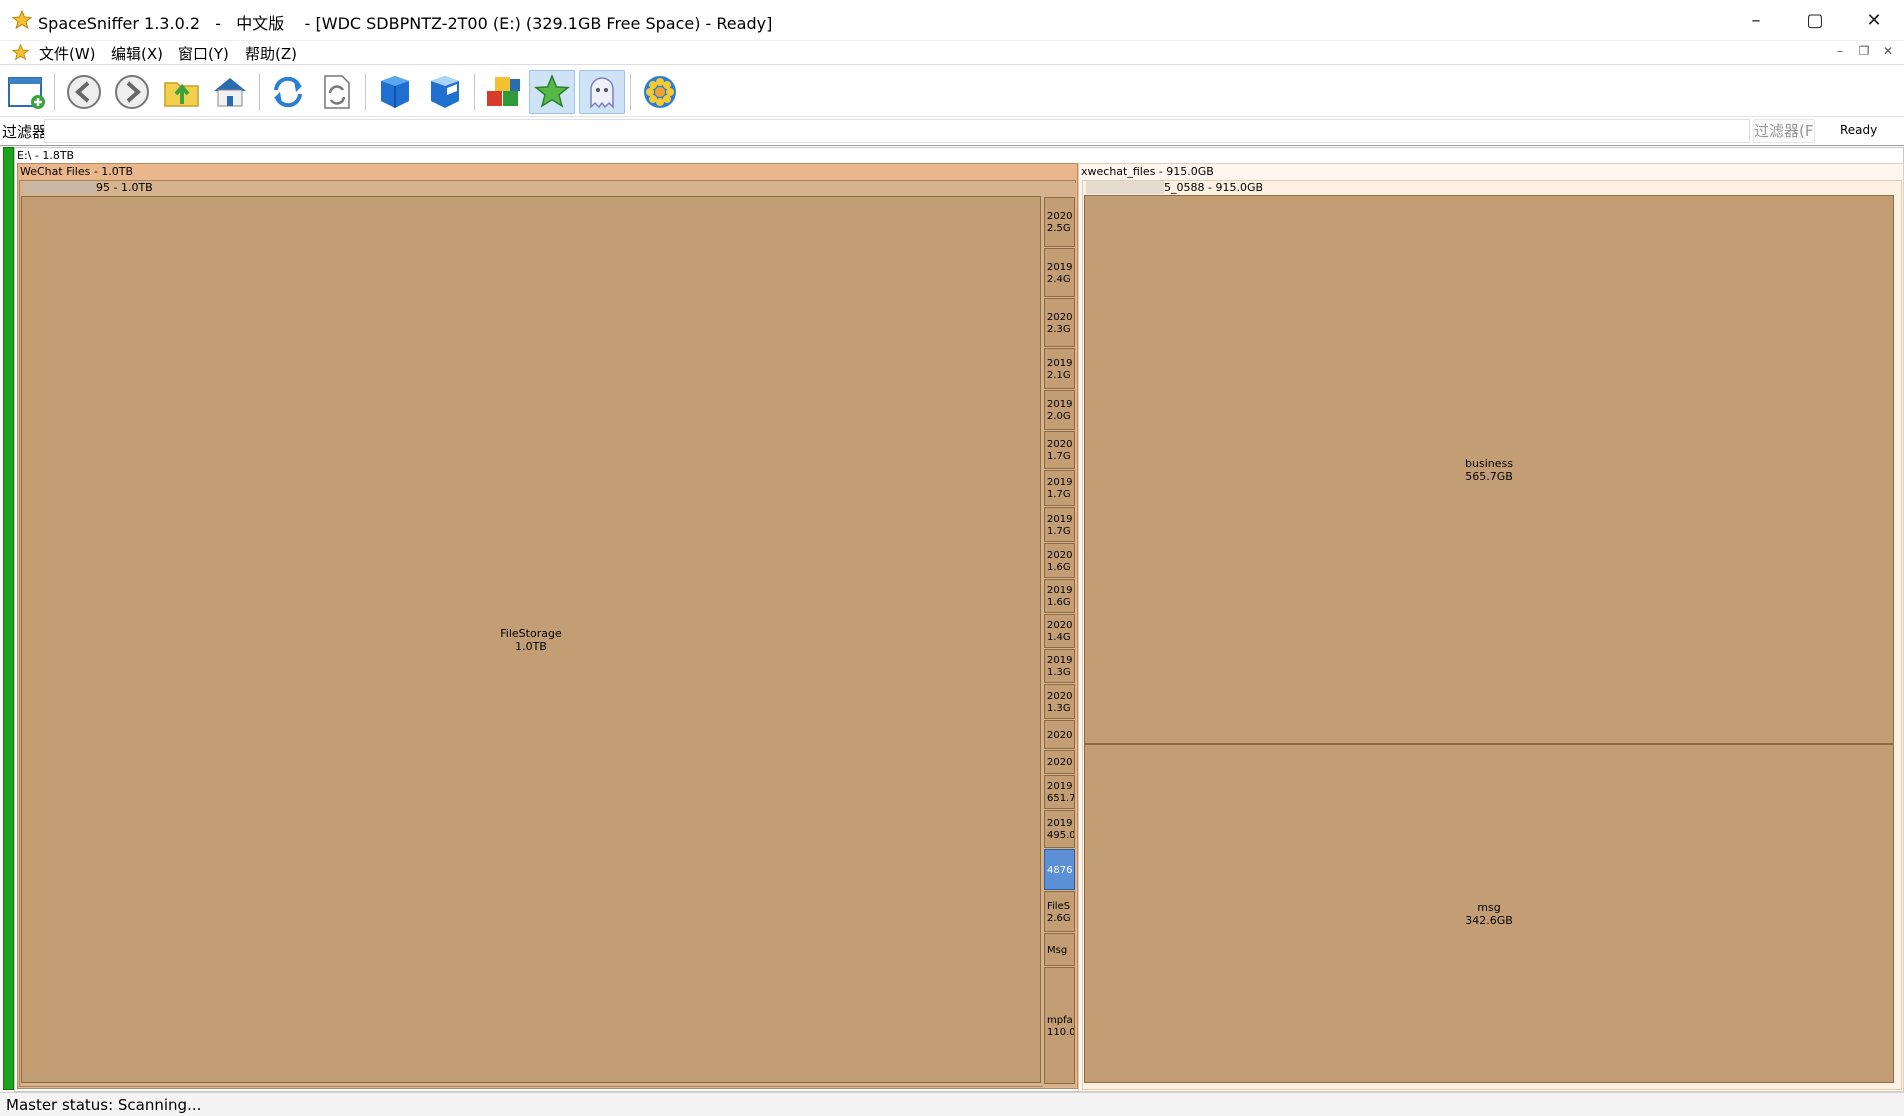 This screenshot has width=1904, height=1116. Describe the element at coordinates (1784, 131) in the screenshot. I see `filter-button: 过滤器(F)` at that location.